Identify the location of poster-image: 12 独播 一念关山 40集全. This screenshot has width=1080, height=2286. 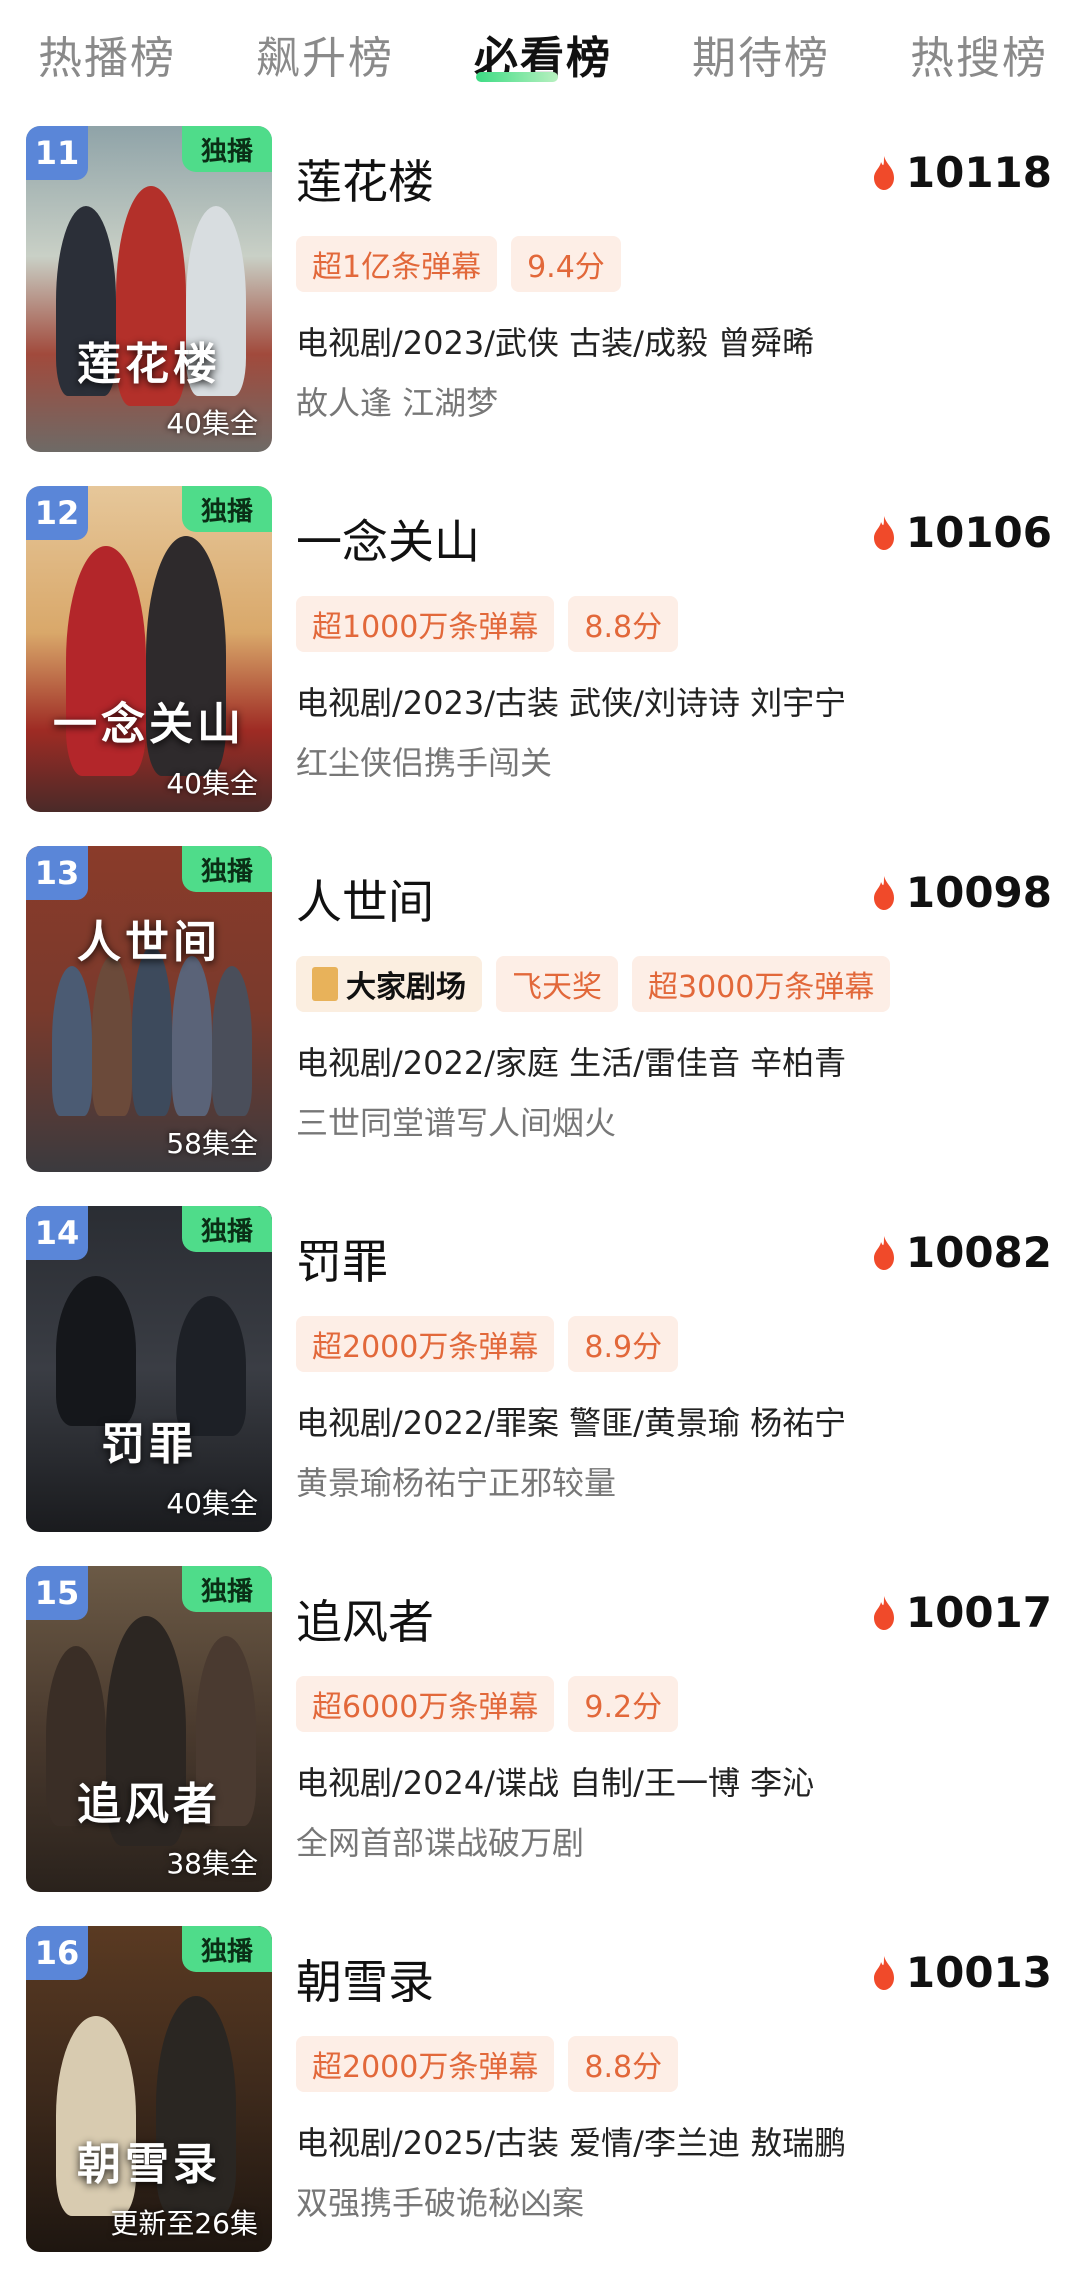
(149, 649).